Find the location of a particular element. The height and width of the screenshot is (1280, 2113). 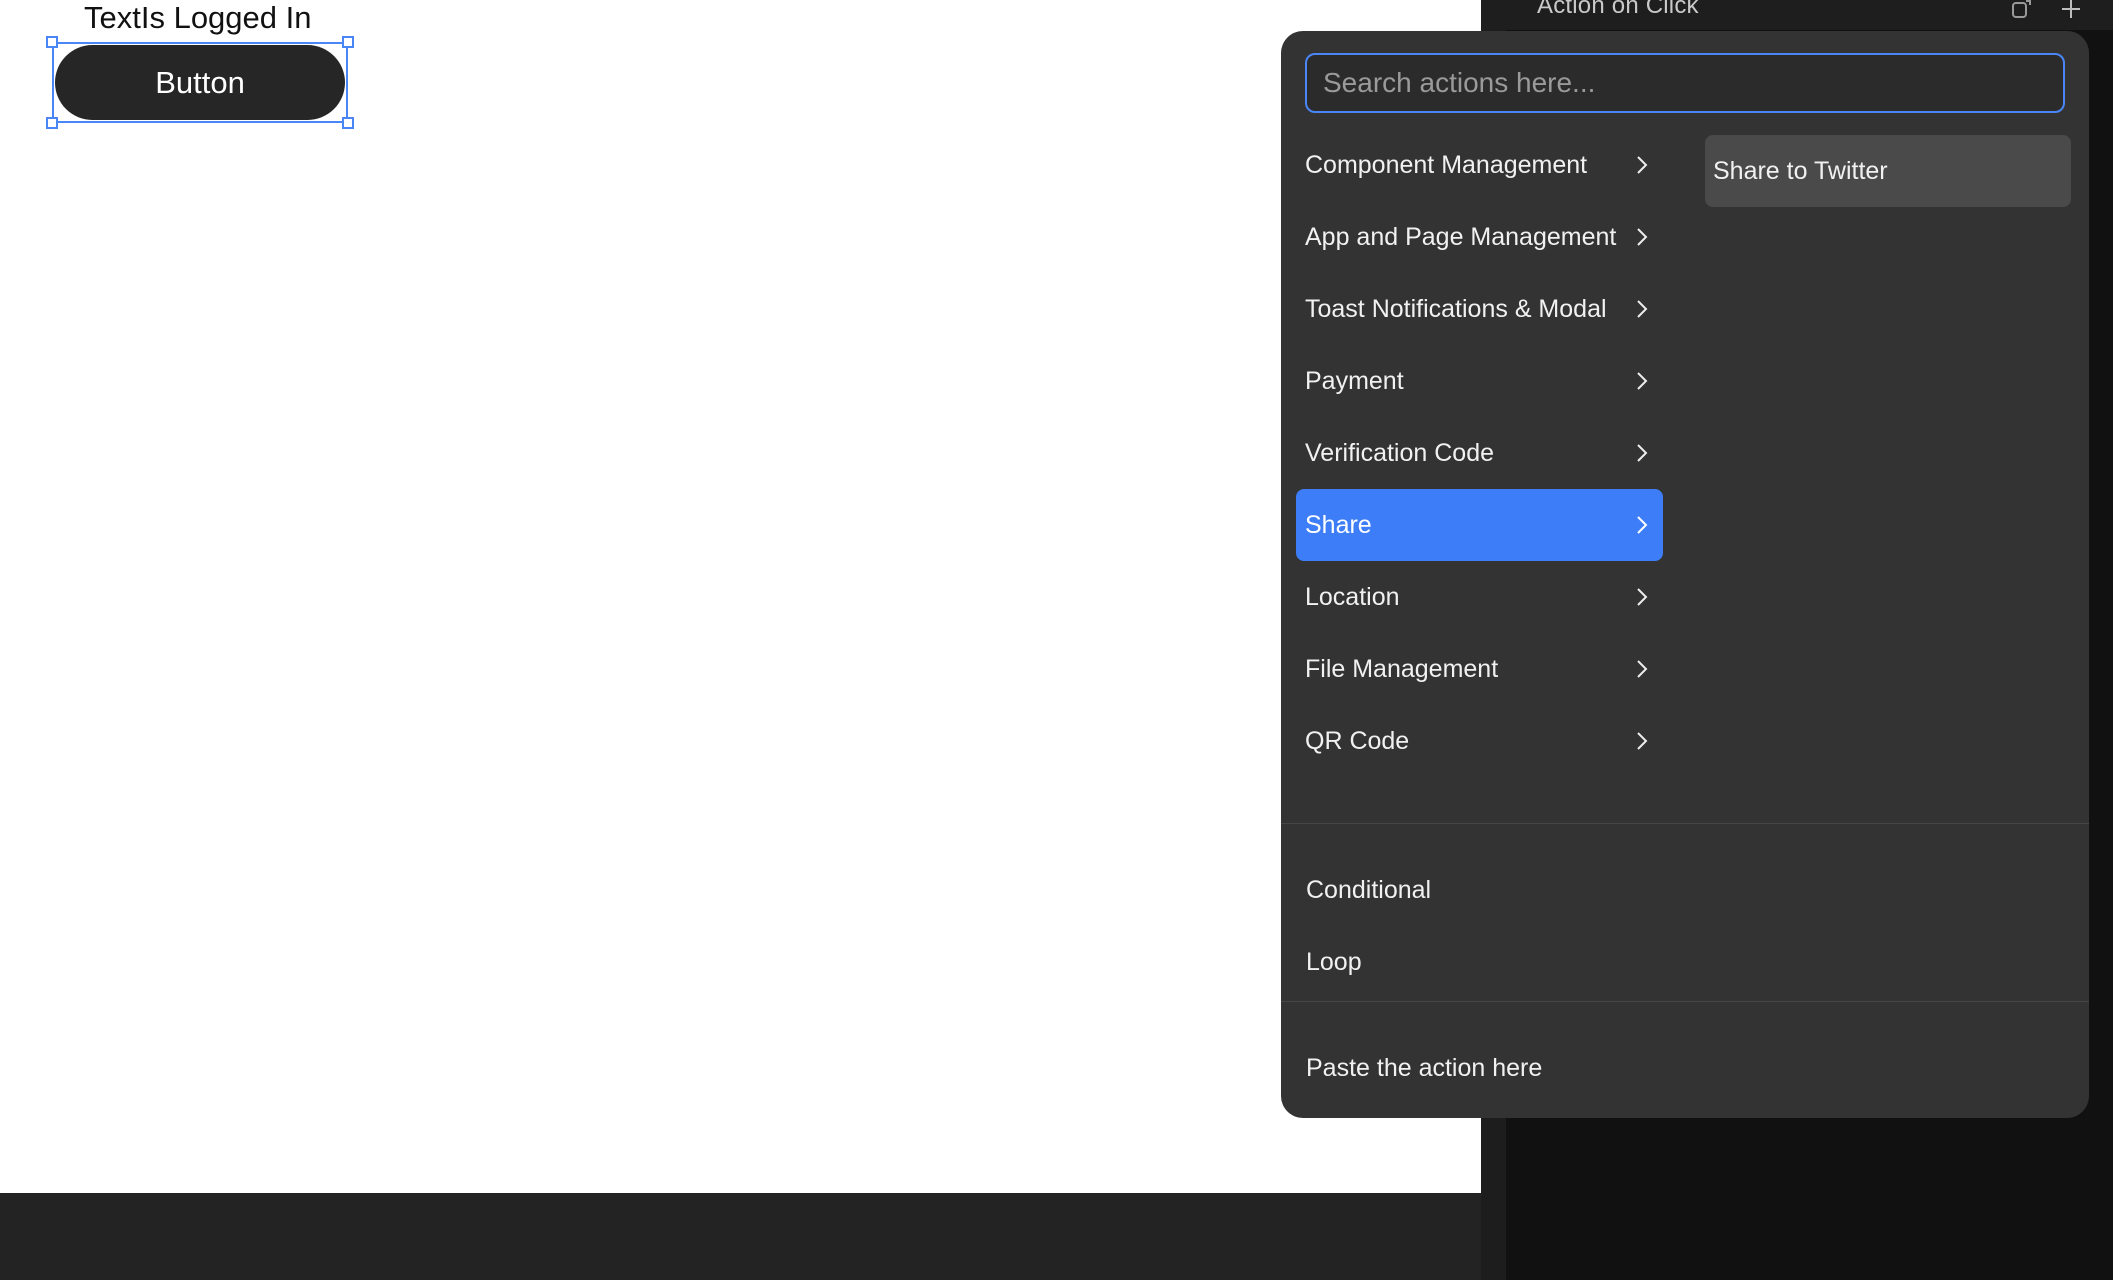

category-item-verification-code: Verification Code is located at coordinates (1479, 453).